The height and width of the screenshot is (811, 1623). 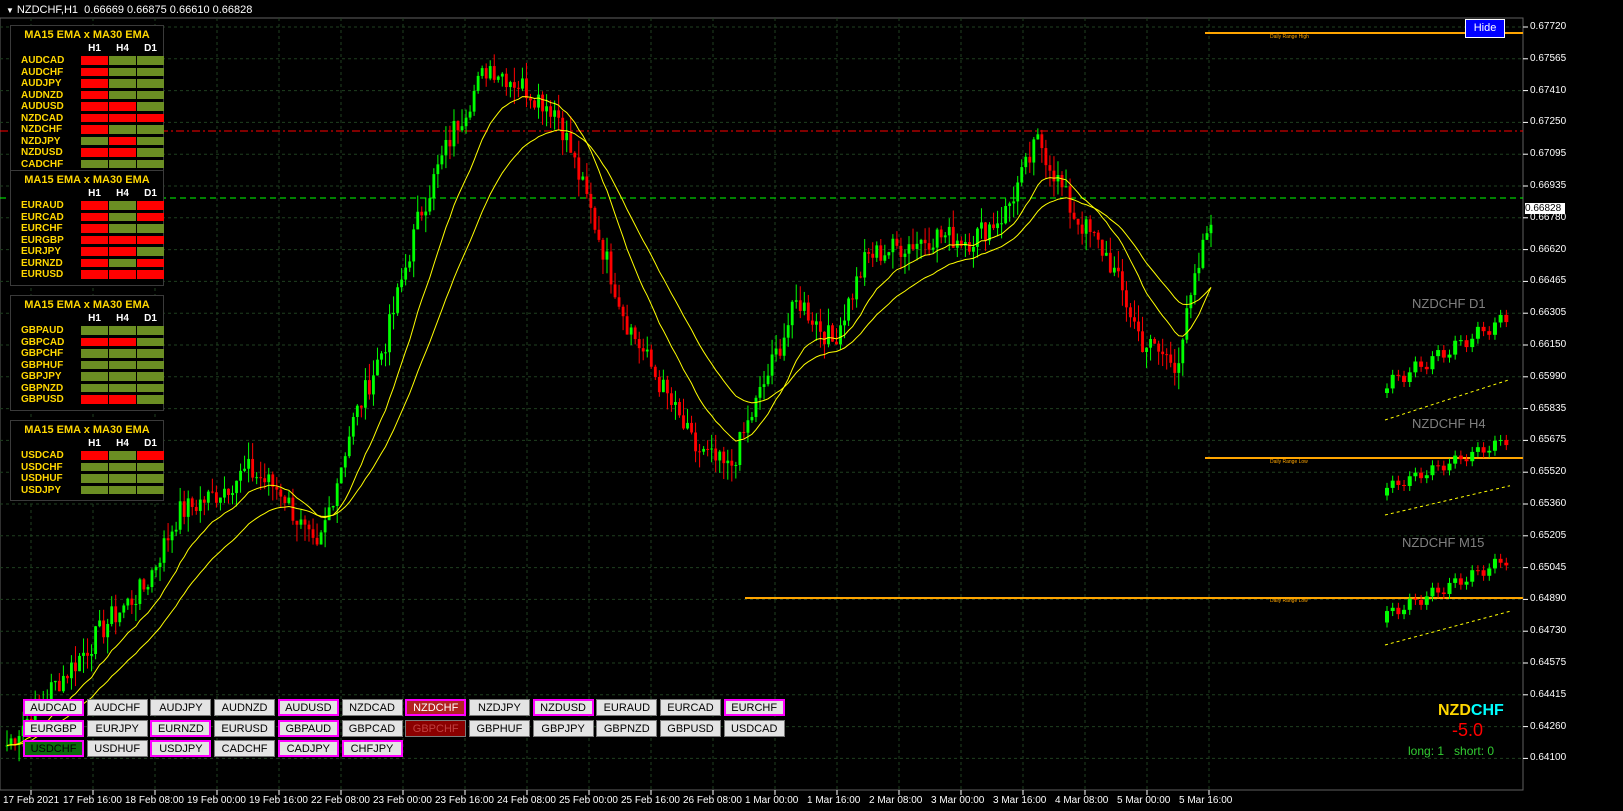 I want to click on mini-m15-candle, so click(x=1489, y=572).